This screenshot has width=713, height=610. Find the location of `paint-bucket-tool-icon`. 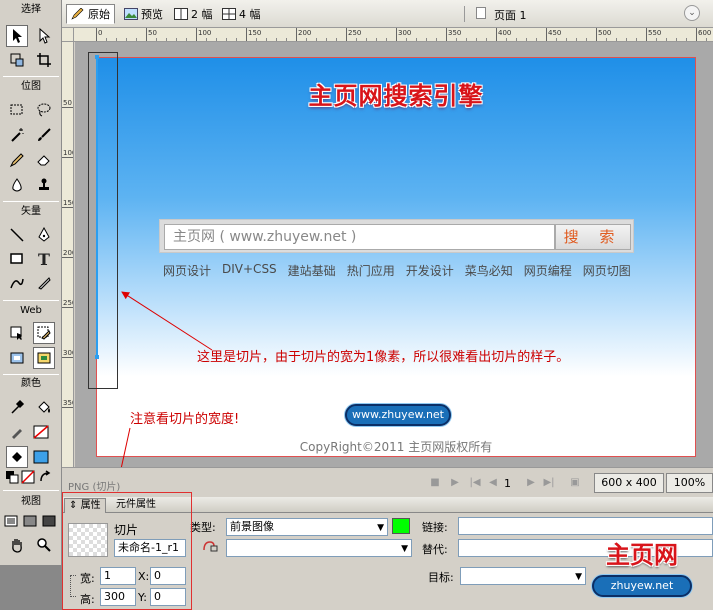

paint-bucket-tool-icon is located at coordinates (44, 407).